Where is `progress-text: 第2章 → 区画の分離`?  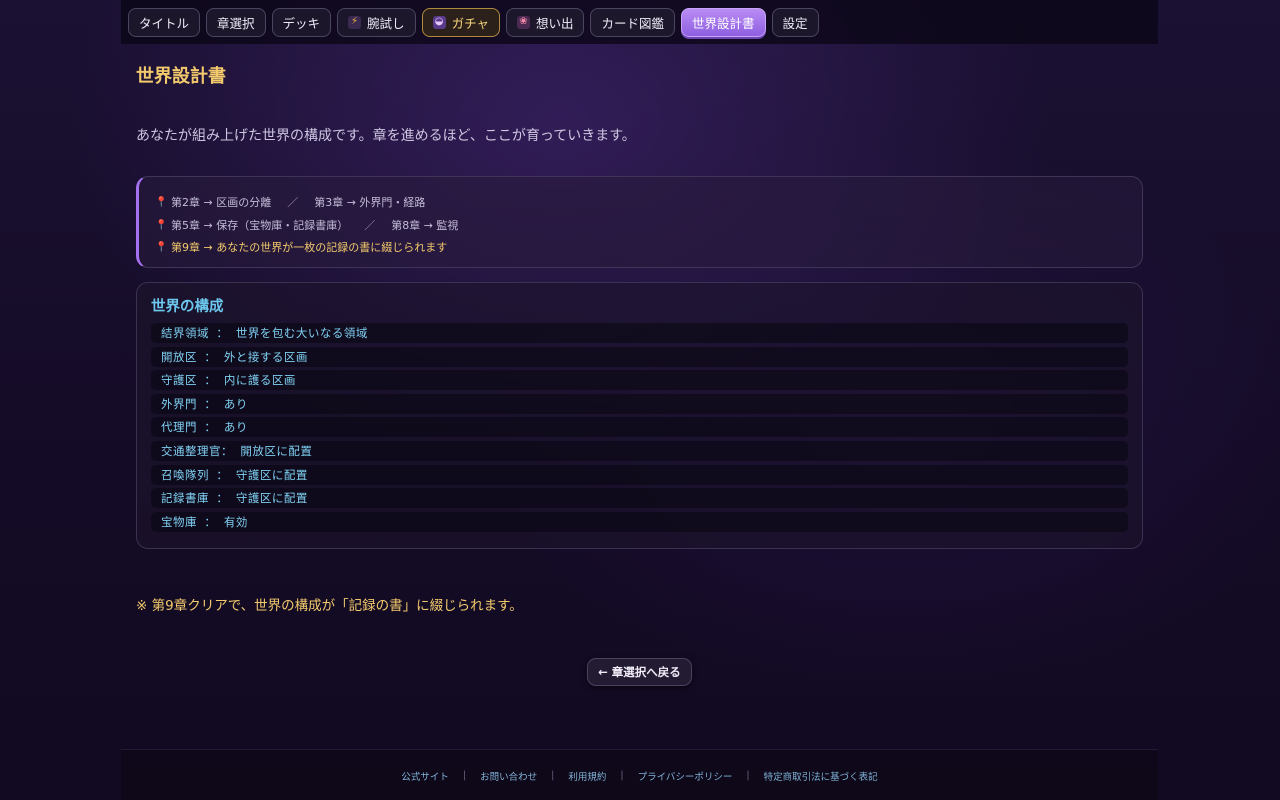
progress-text: 第2章 → 区画の分離 is located at coordinates (221, 203).